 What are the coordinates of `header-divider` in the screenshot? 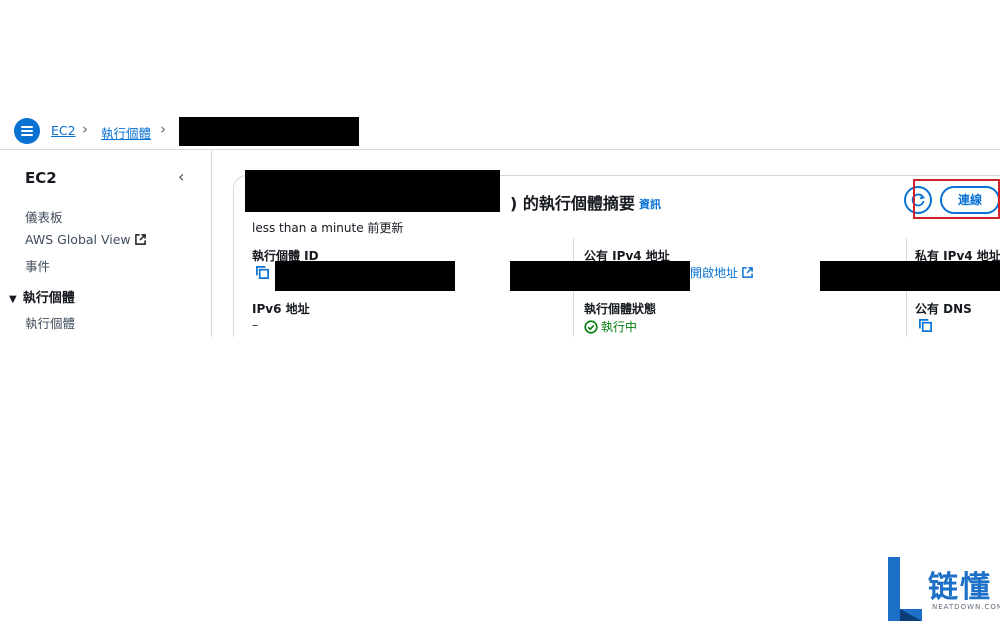 It's located at (500, 149).